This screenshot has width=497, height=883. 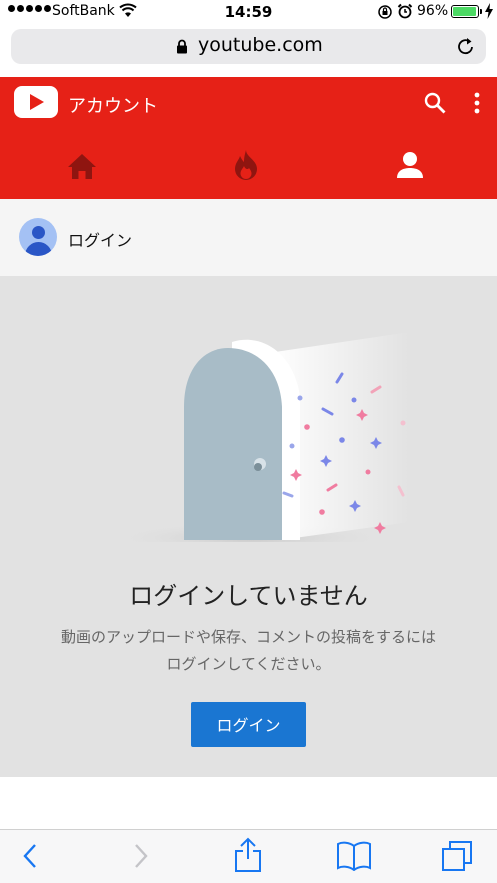 I want to click on battery-tip, so click(x=481, y=11).